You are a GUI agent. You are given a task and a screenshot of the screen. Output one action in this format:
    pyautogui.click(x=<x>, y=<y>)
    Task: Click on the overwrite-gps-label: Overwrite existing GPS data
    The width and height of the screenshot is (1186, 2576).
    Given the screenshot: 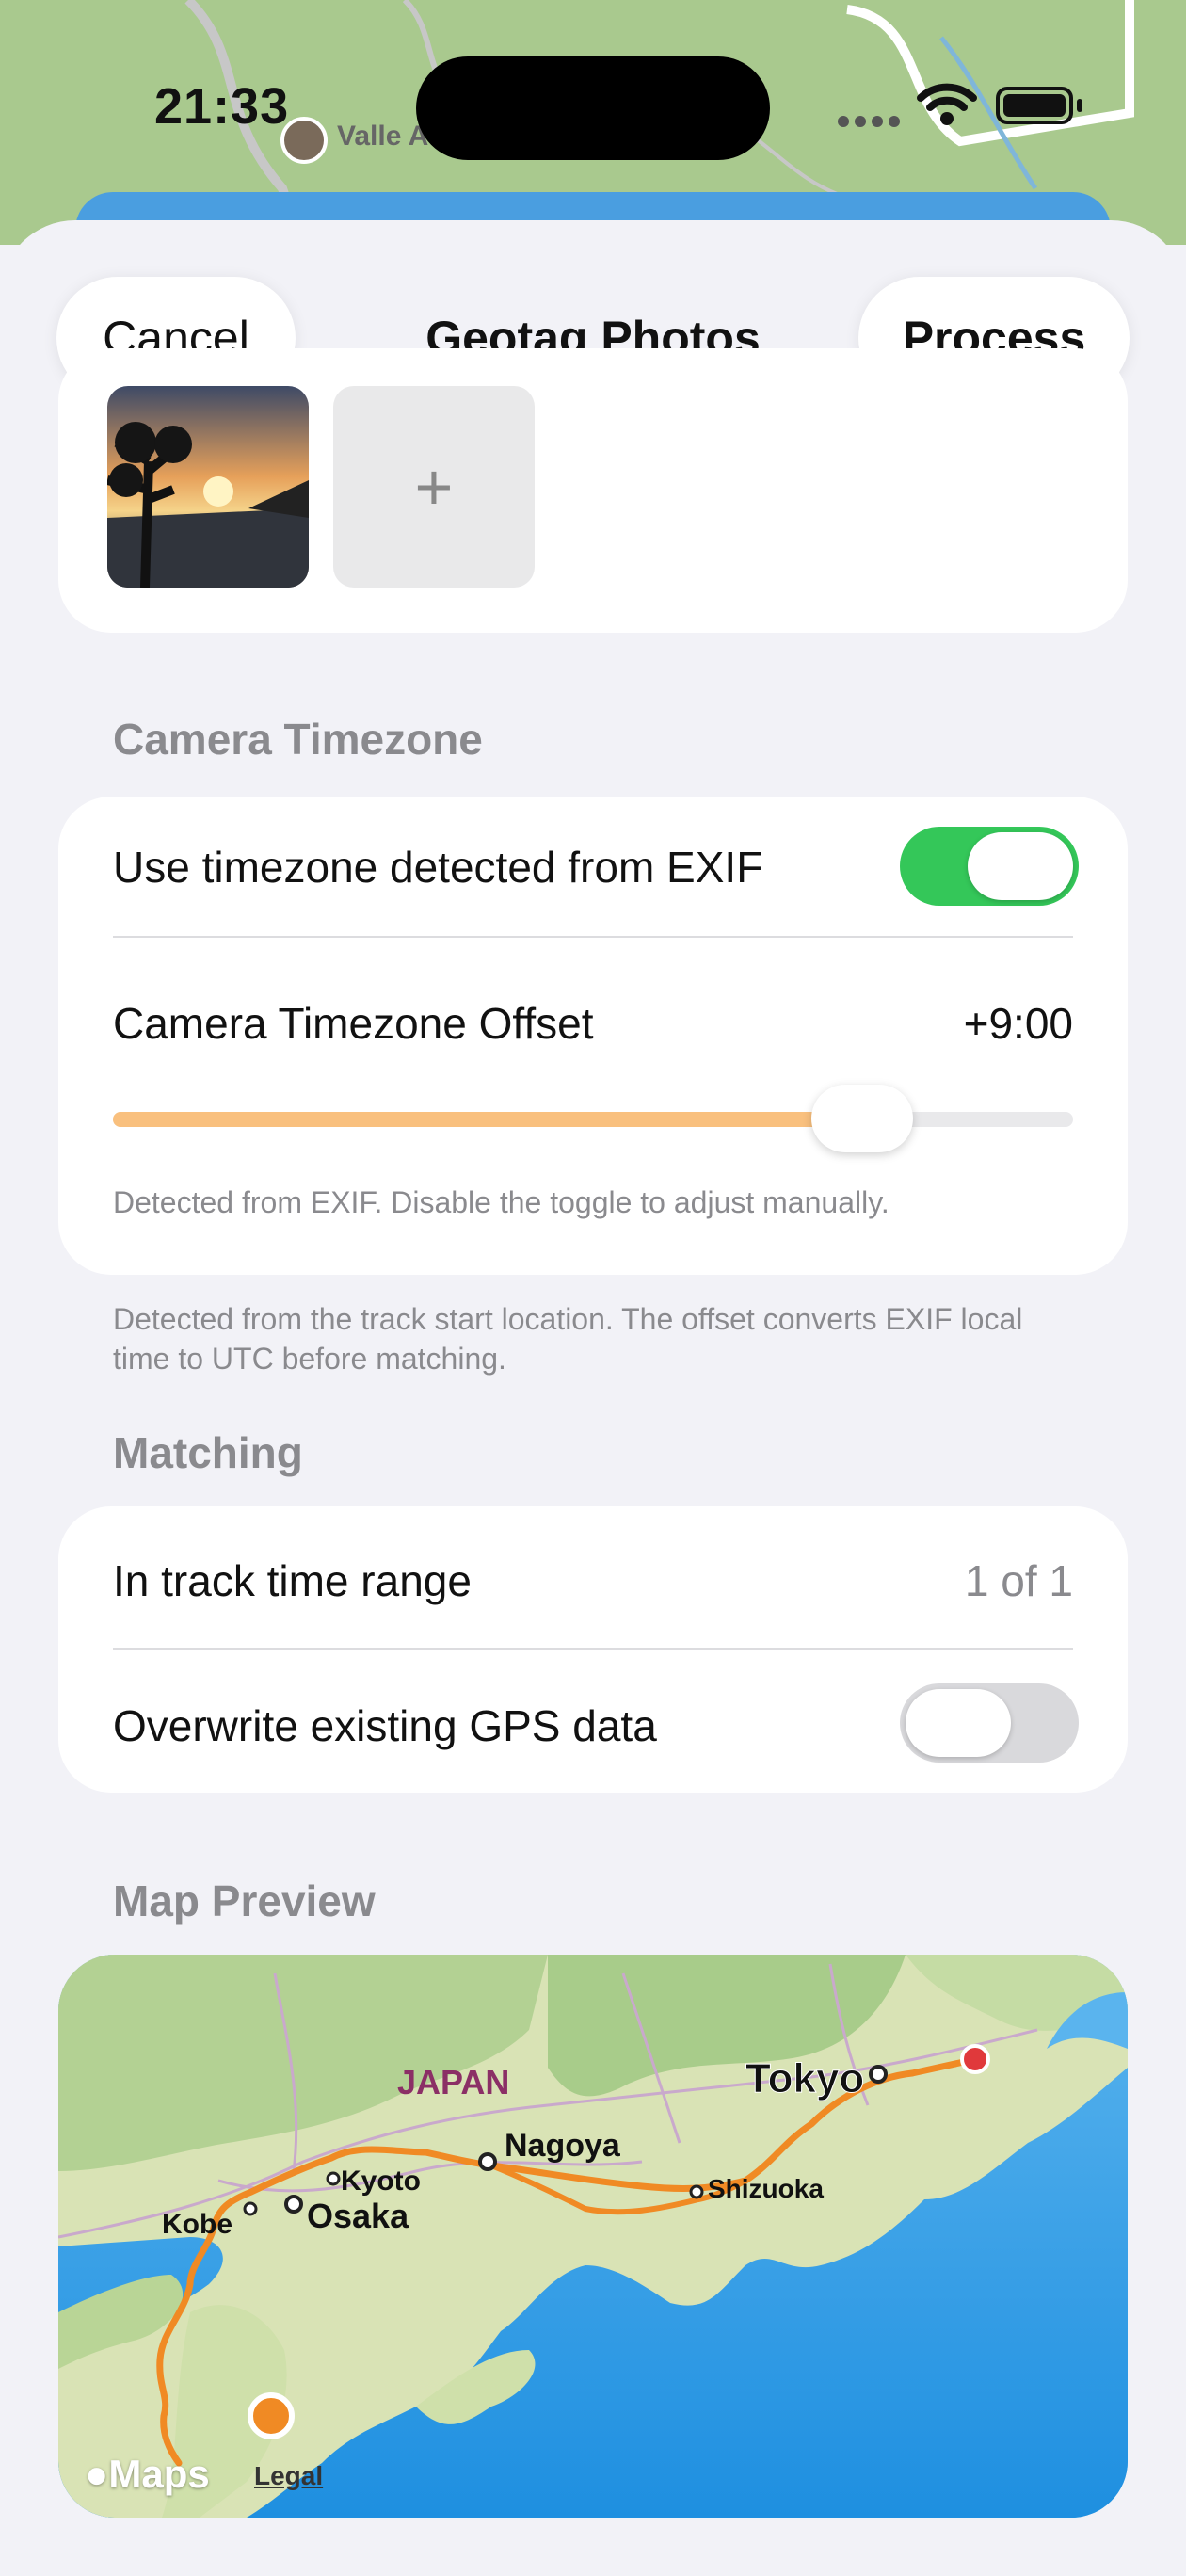 What is the action you would take?
    pyautogui.click(x=385, y=1725)
    